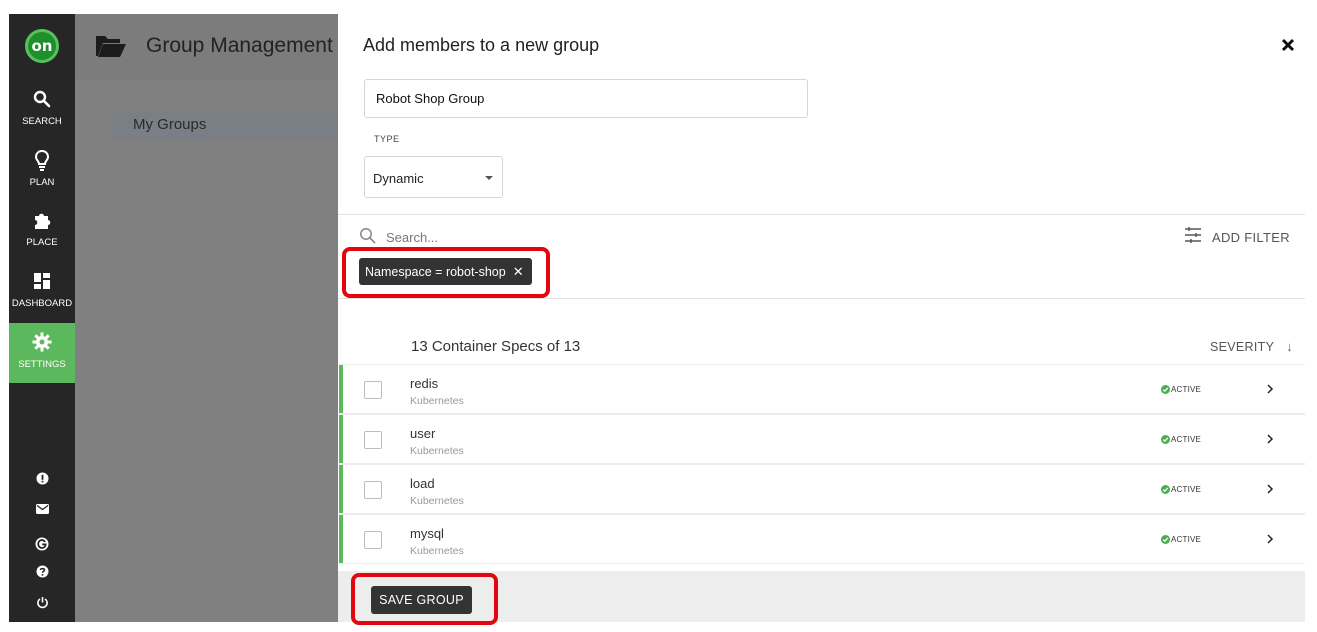  I want to click on nav-item-label: PLAN, so click(42, 182).